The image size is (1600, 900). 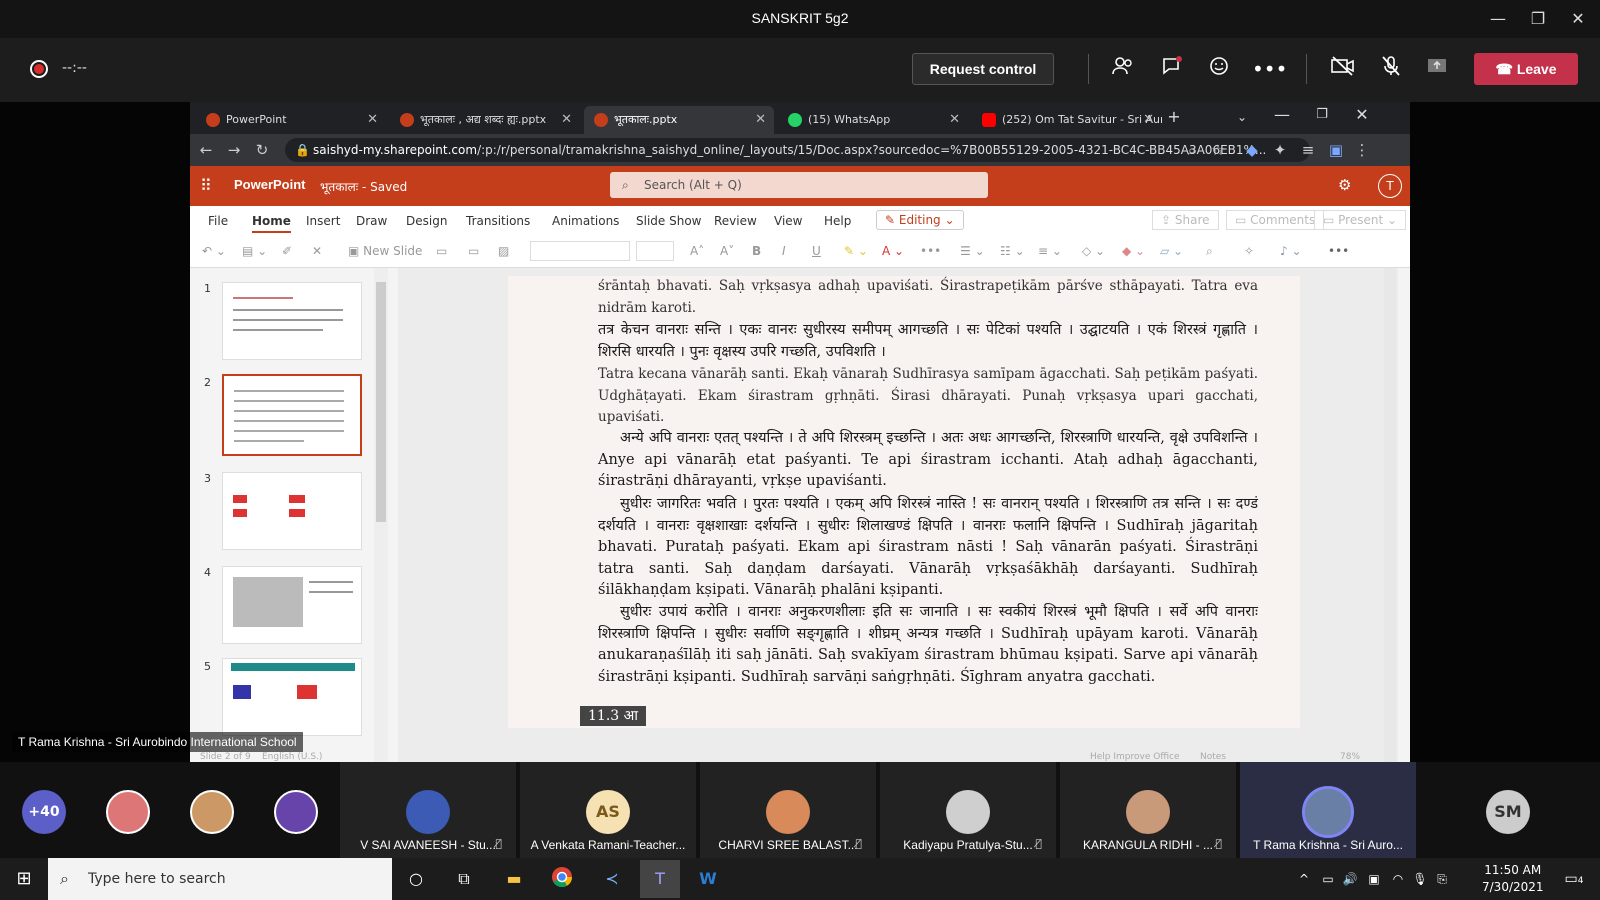 I want to click on overflow-participants-button: +40, so click(x=44, y=812).